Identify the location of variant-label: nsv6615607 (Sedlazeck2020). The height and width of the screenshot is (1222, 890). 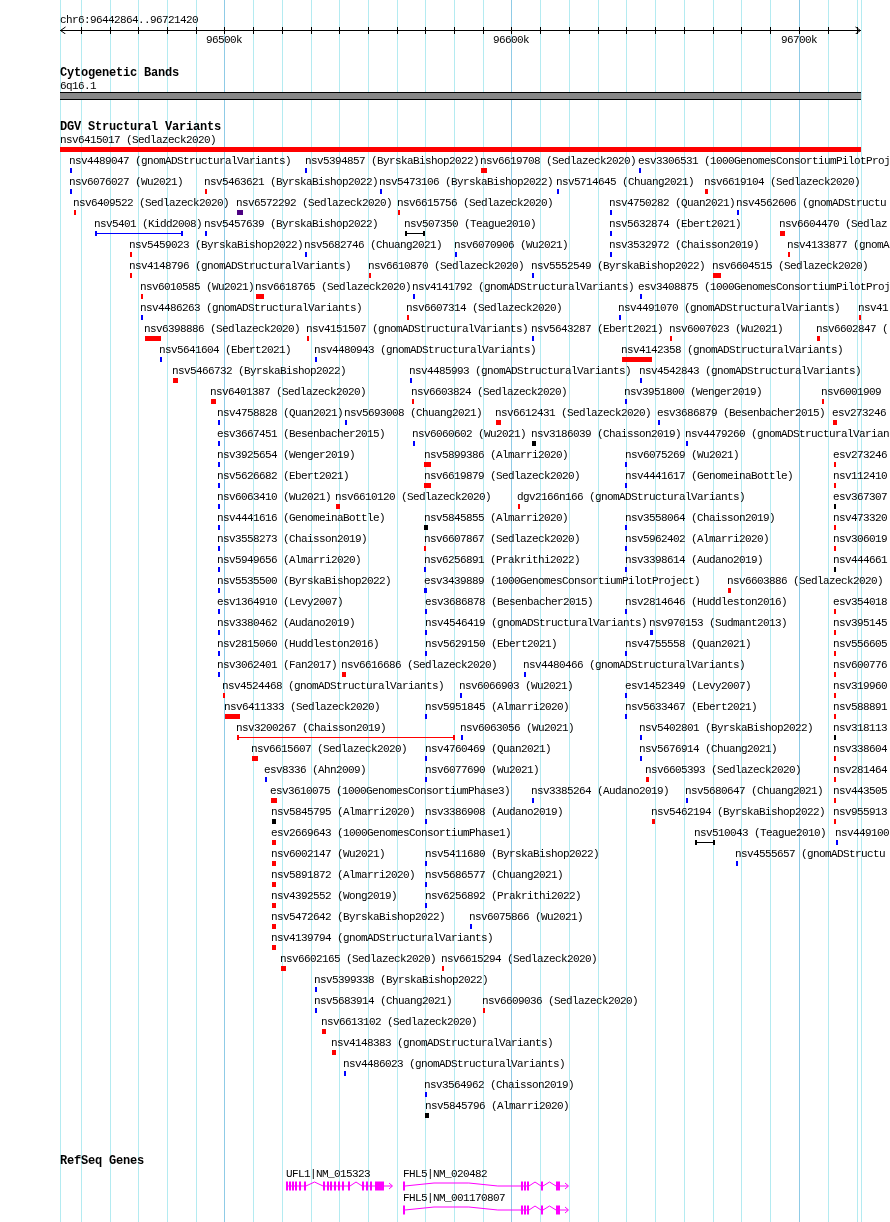
(329, 749).